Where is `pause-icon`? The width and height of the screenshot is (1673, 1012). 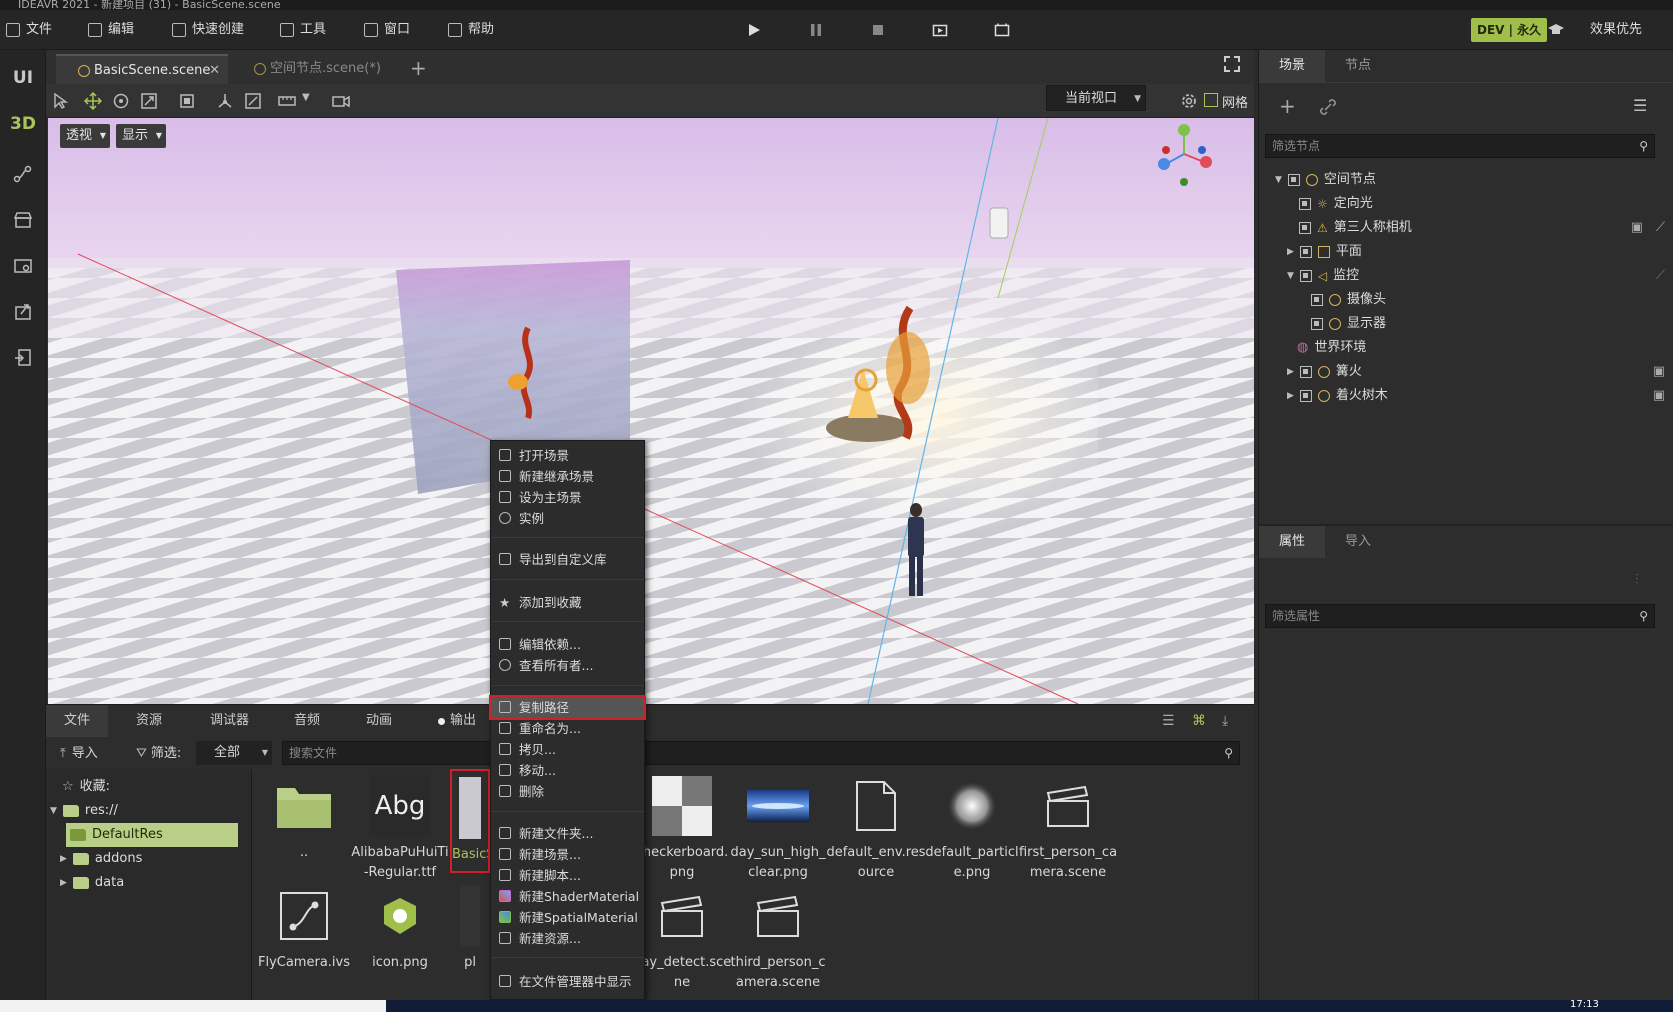 pause-icon is located at coordinates (816, 30).